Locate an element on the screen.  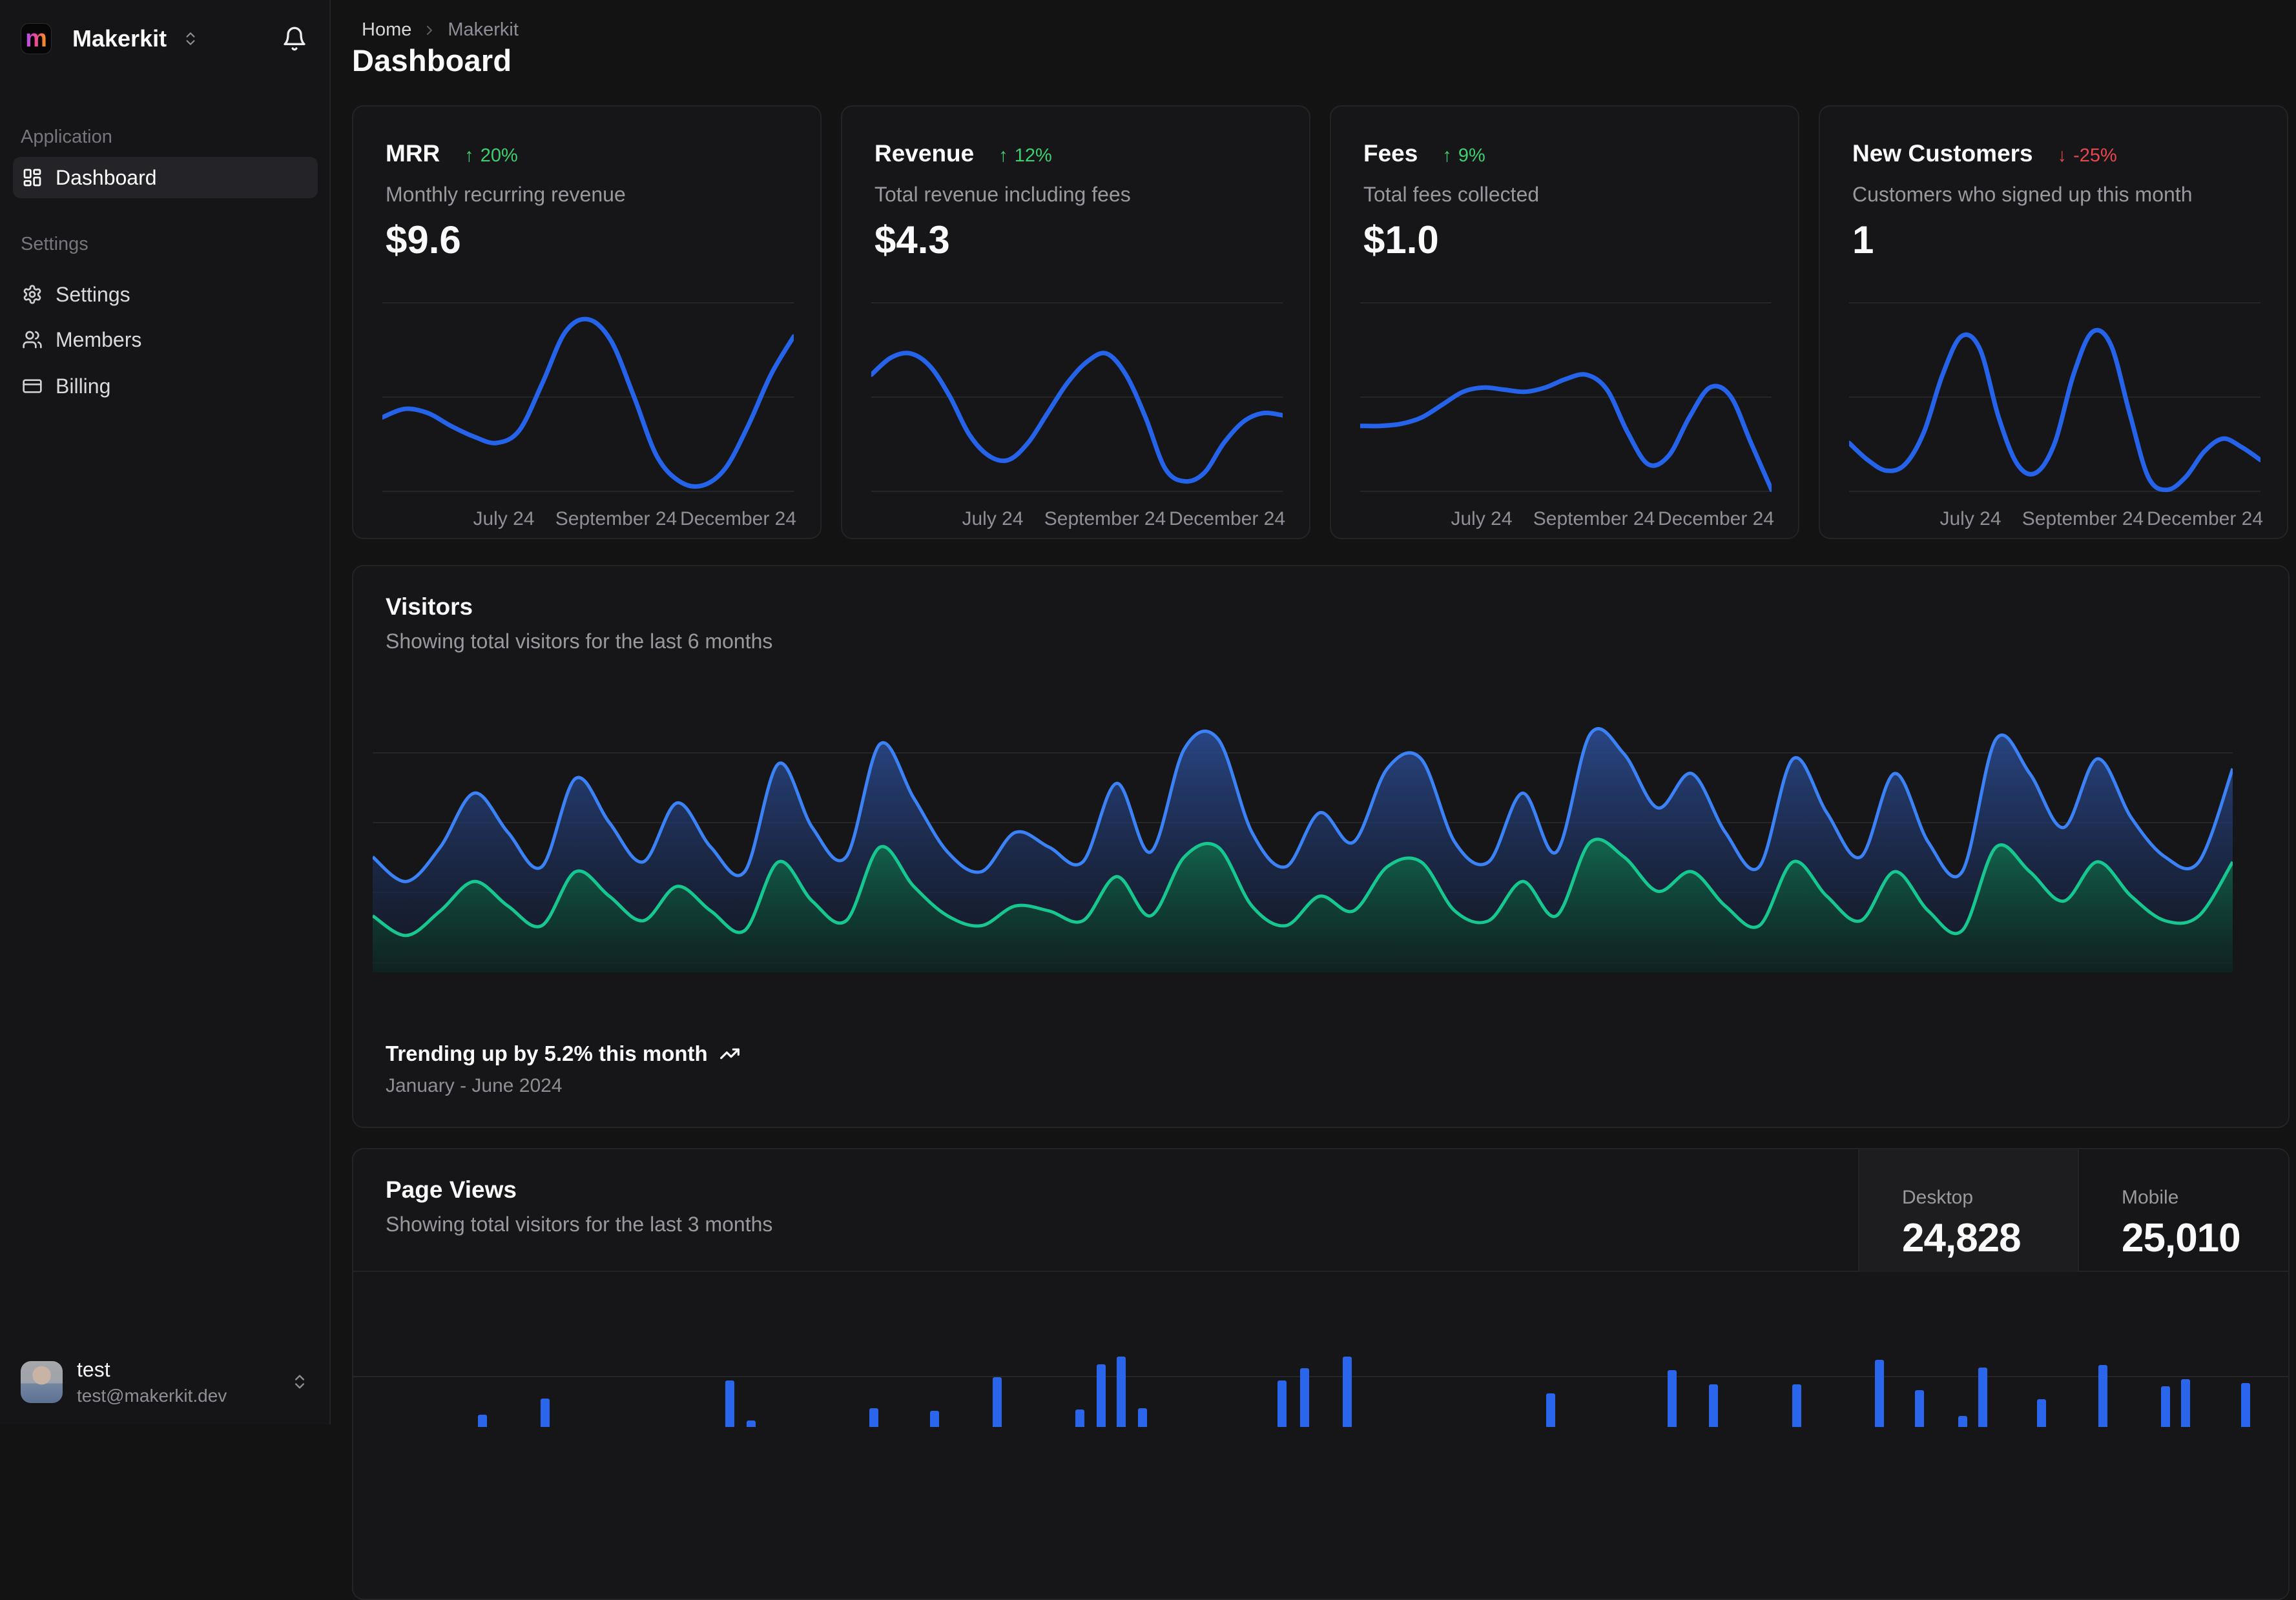
visitors-chart is located at coordinates (1303, 849).